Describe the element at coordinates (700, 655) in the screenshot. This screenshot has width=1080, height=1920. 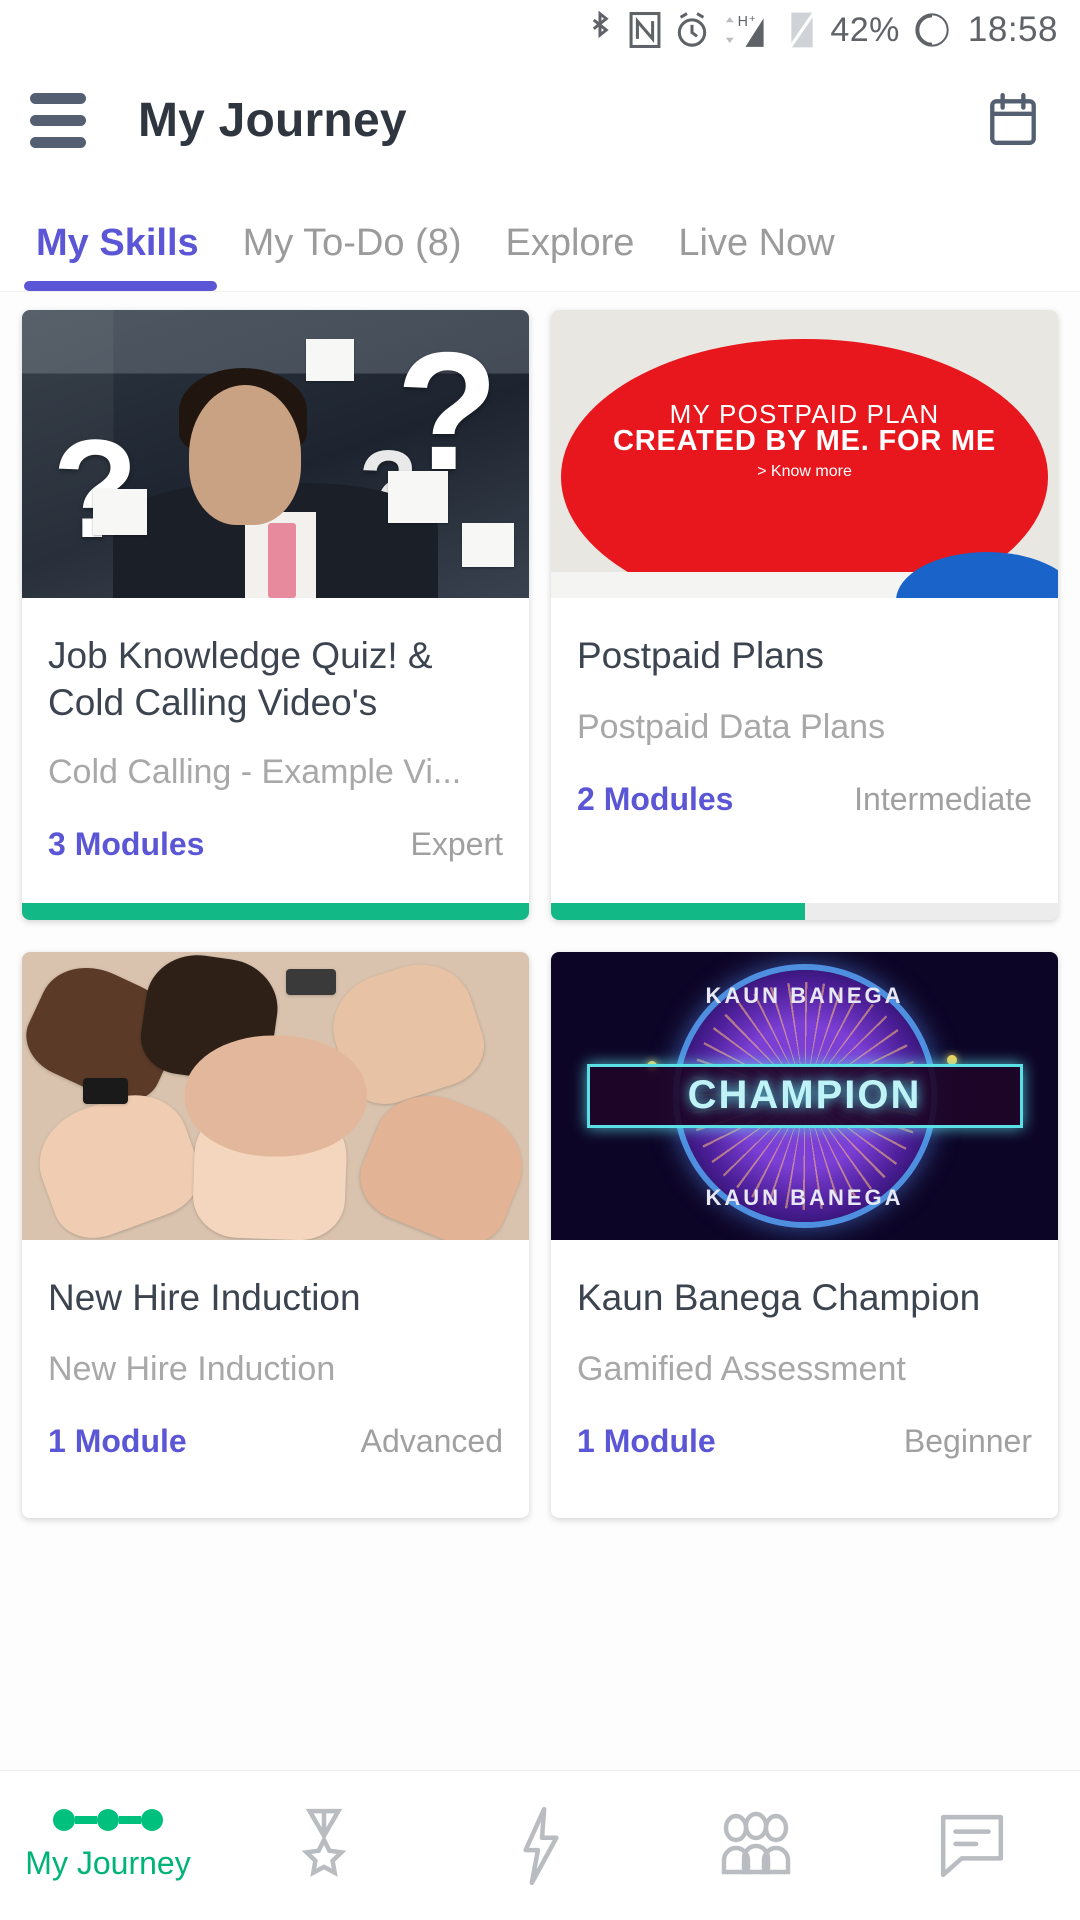
I see `card-title: Postpaid Plans` at that location.